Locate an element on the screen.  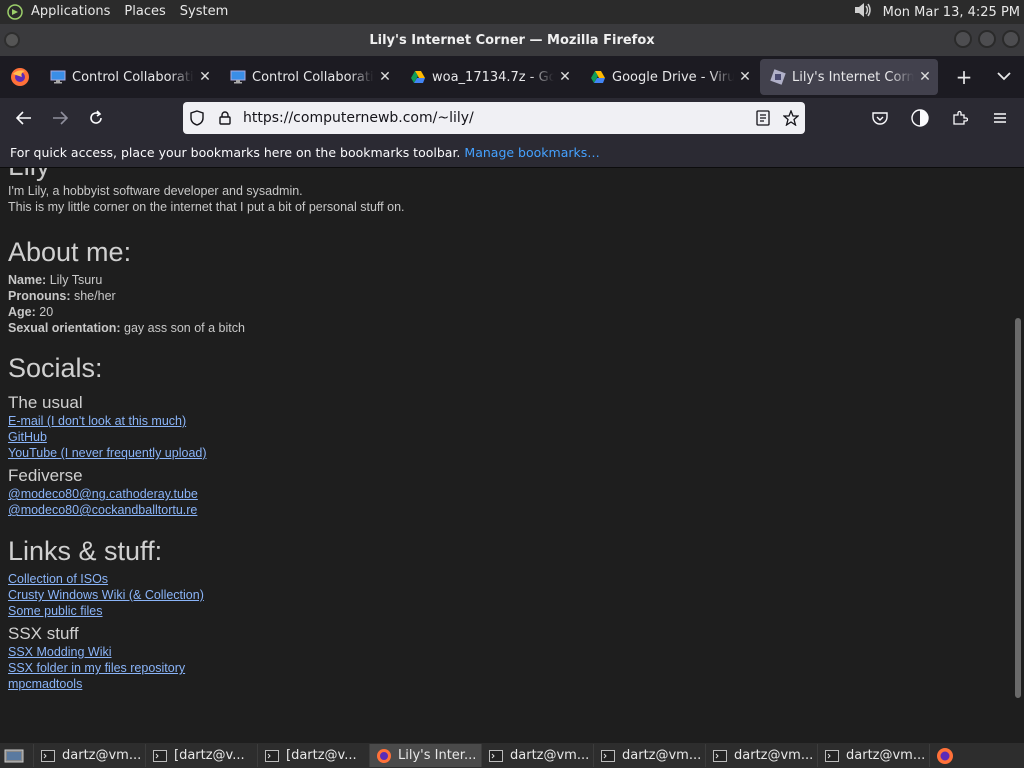
back-button is located at coordinates (24, 118).